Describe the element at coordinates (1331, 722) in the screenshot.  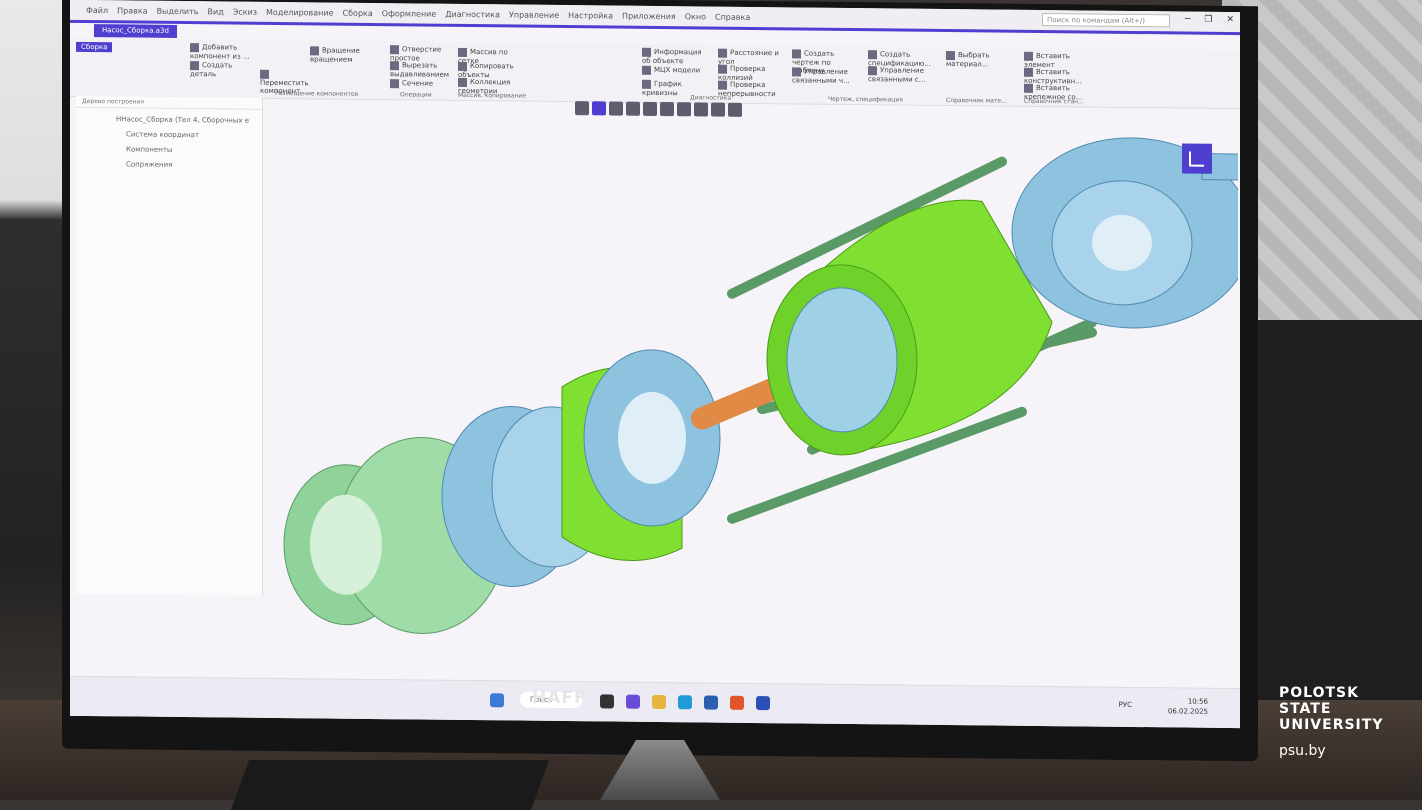
I see `university-watermark: POLOTSK STATE UNIVERSITY psu.by` at that location.